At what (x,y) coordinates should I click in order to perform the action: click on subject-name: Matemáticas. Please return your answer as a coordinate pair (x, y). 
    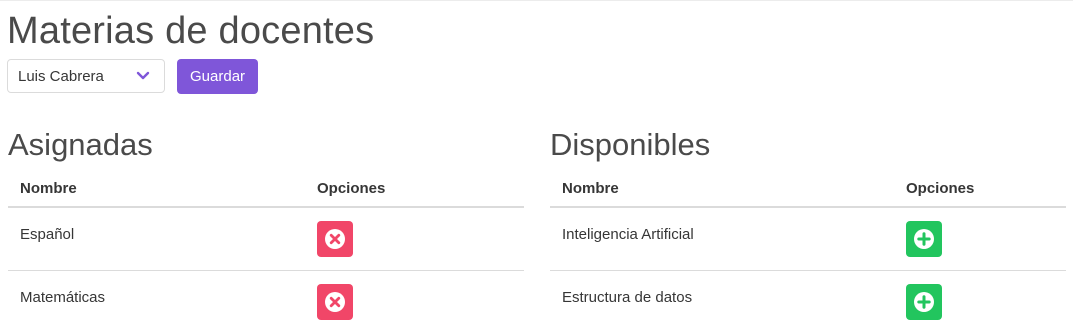
    Looking at the image, I should click on (156, 302).